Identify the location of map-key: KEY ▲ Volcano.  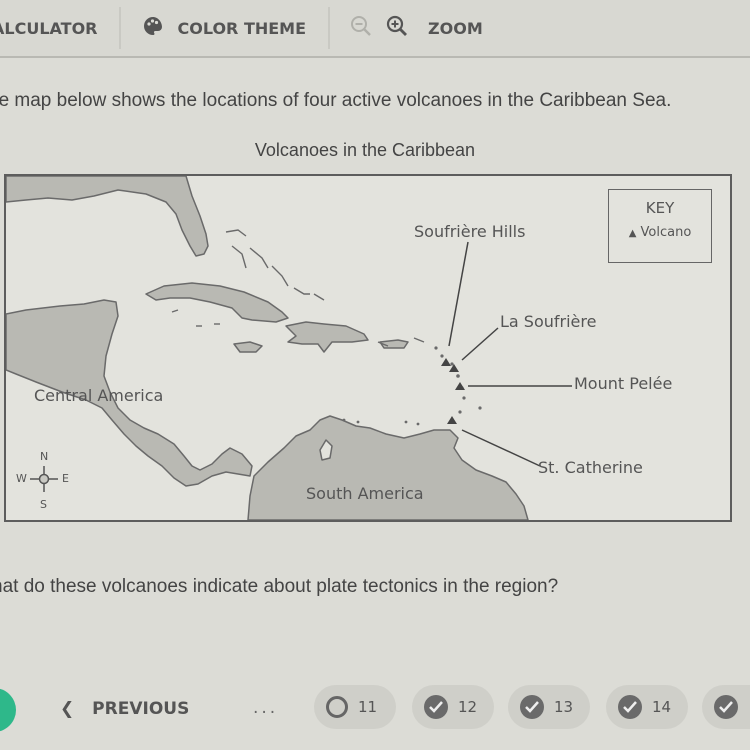
(660, 226).